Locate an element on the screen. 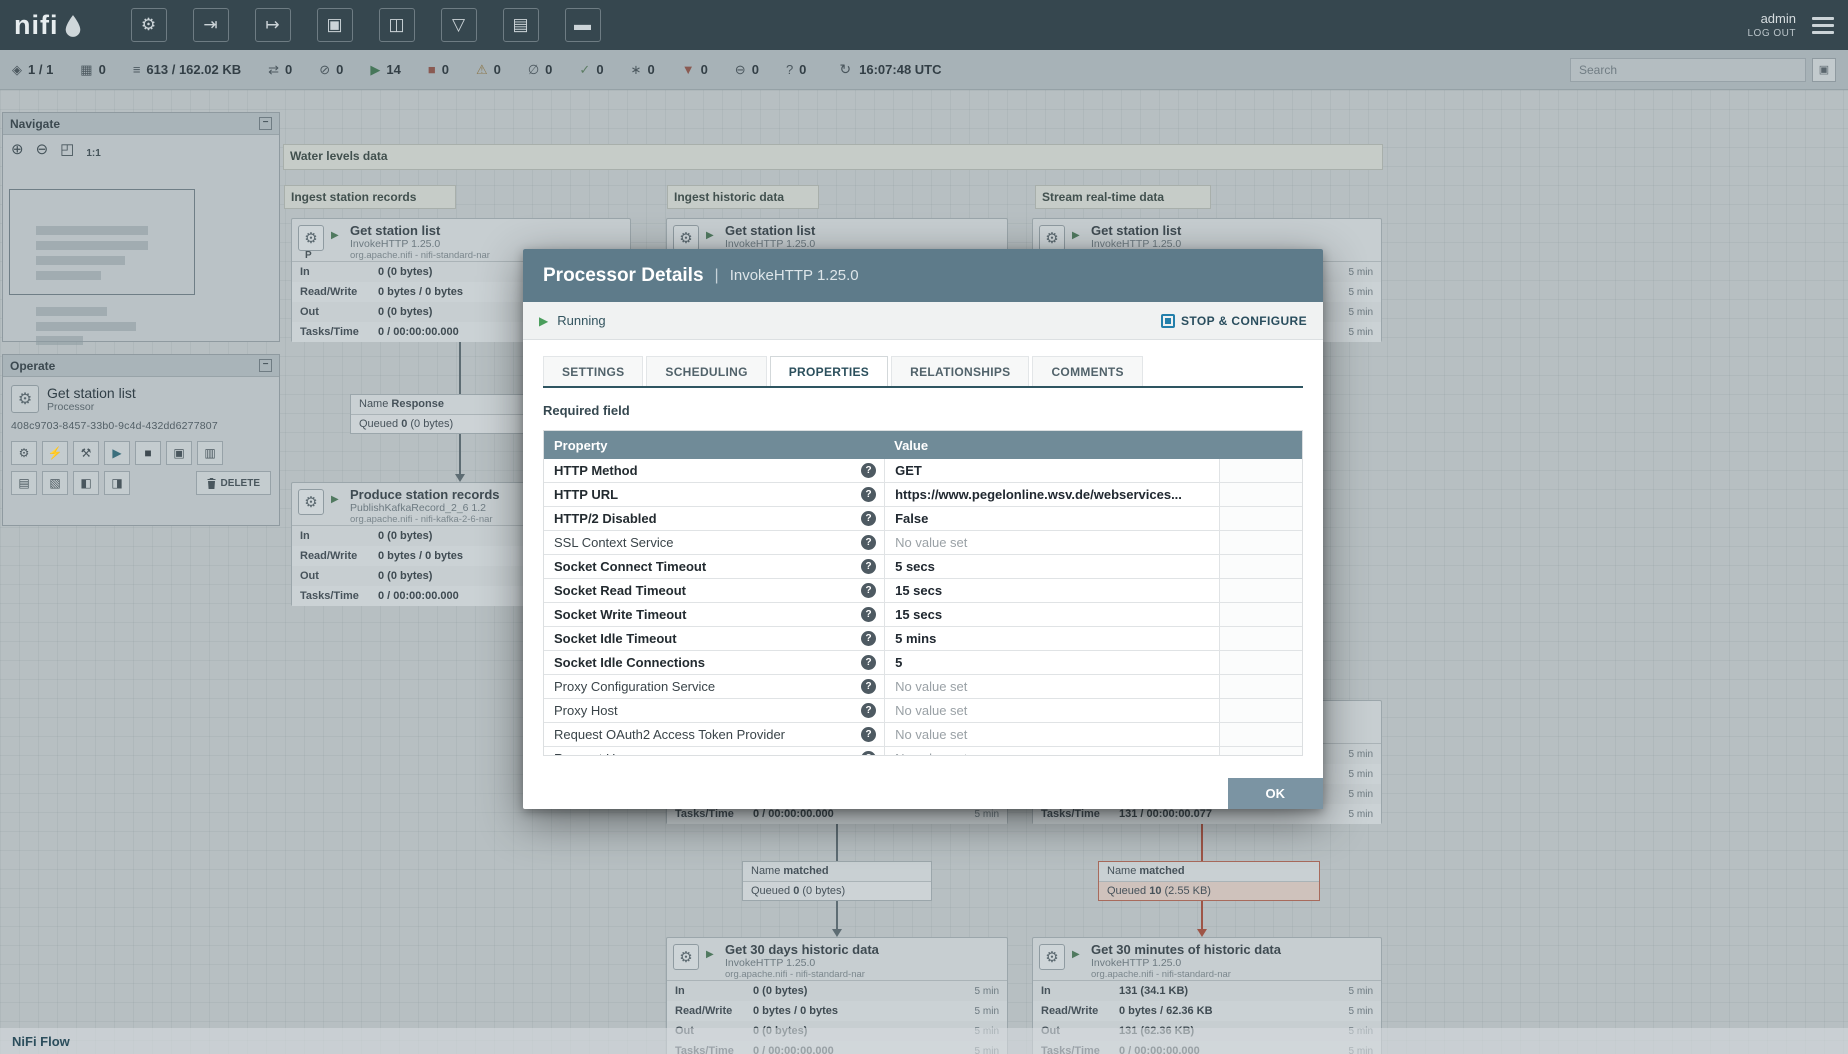 The width and height of the screenshot is (1848, 1054). delete-button: DELETE is located at coordinates (233, 483).